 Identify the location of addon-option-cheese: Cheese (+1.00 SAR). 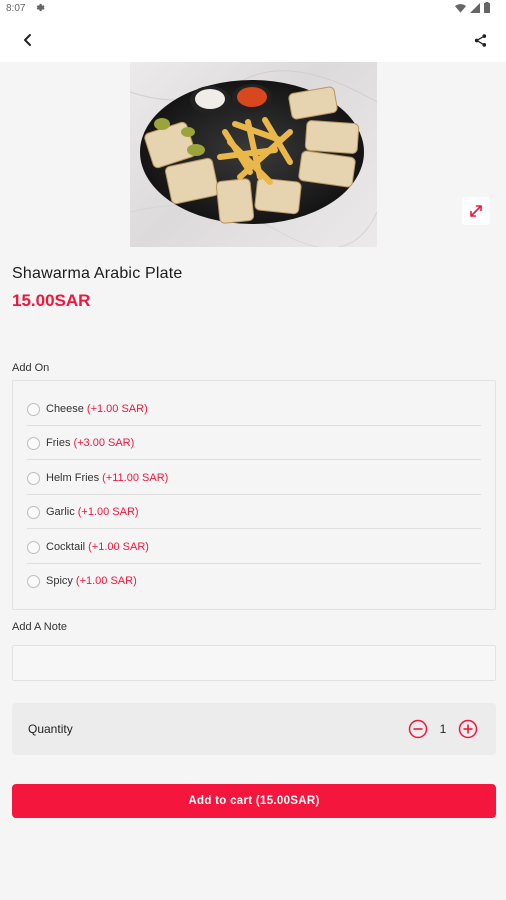
(254, 409).